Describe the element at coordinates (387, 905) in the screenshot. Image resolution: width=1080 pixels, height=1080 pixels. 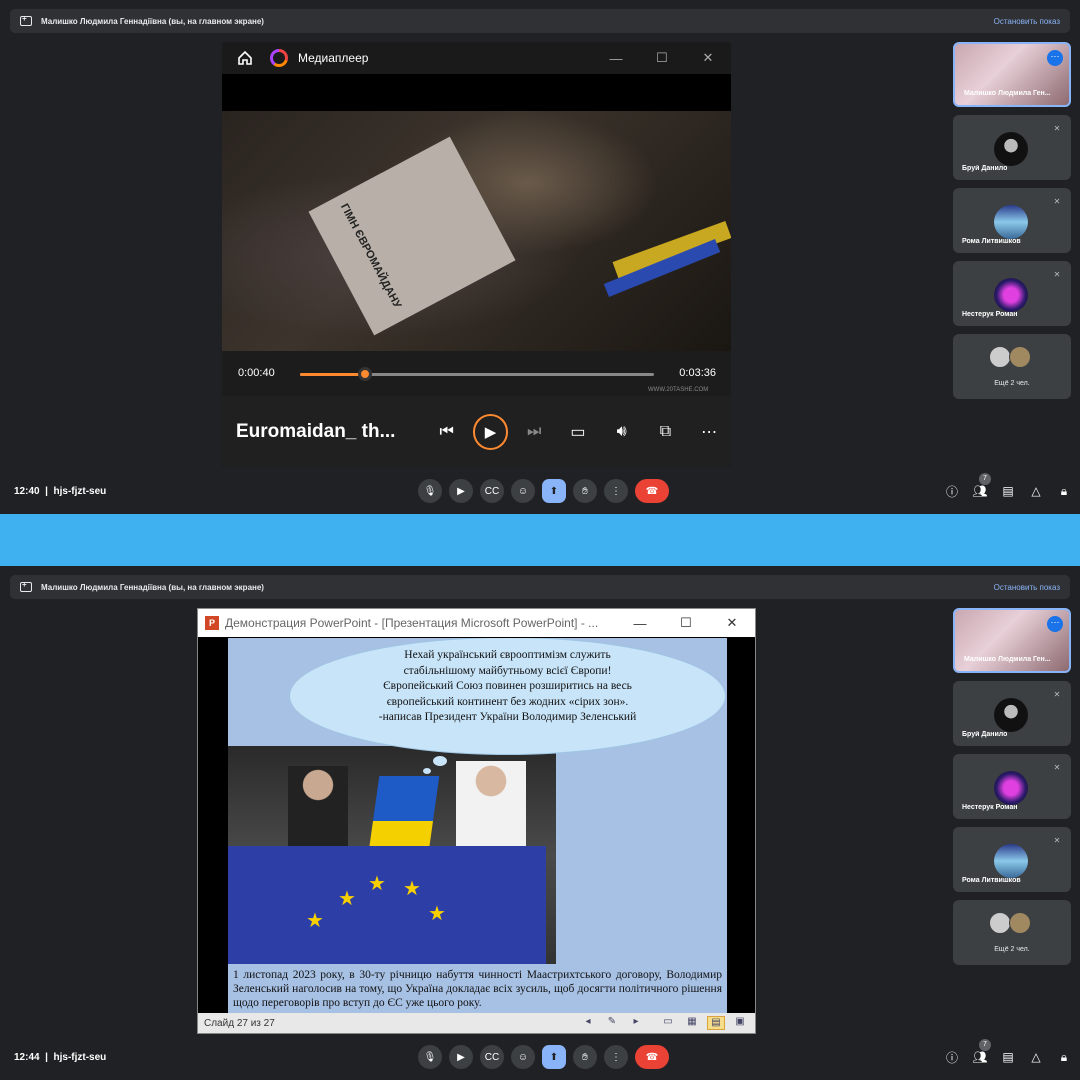
I see `eu-flag: ★ ★ ★ ★ ★` at that location.